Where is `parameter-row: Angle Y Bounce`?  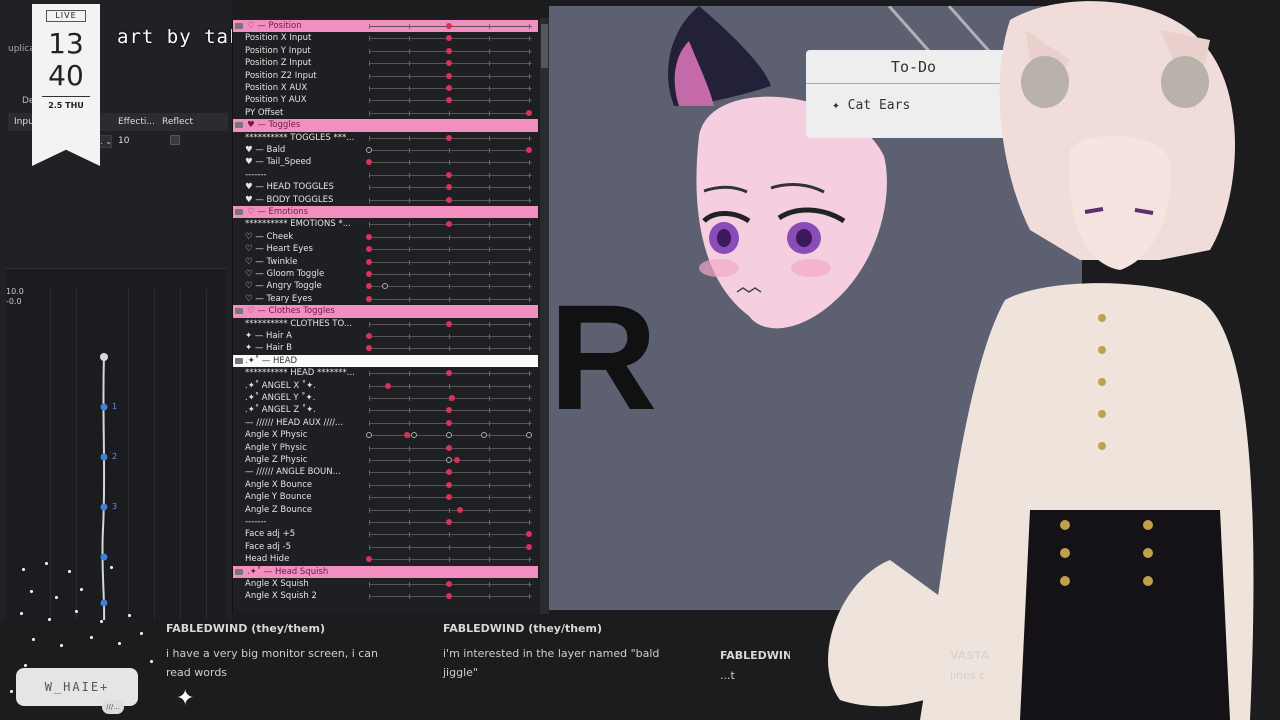
parameter-row: Angle Y Bounce is located at coordinates (385, 497).